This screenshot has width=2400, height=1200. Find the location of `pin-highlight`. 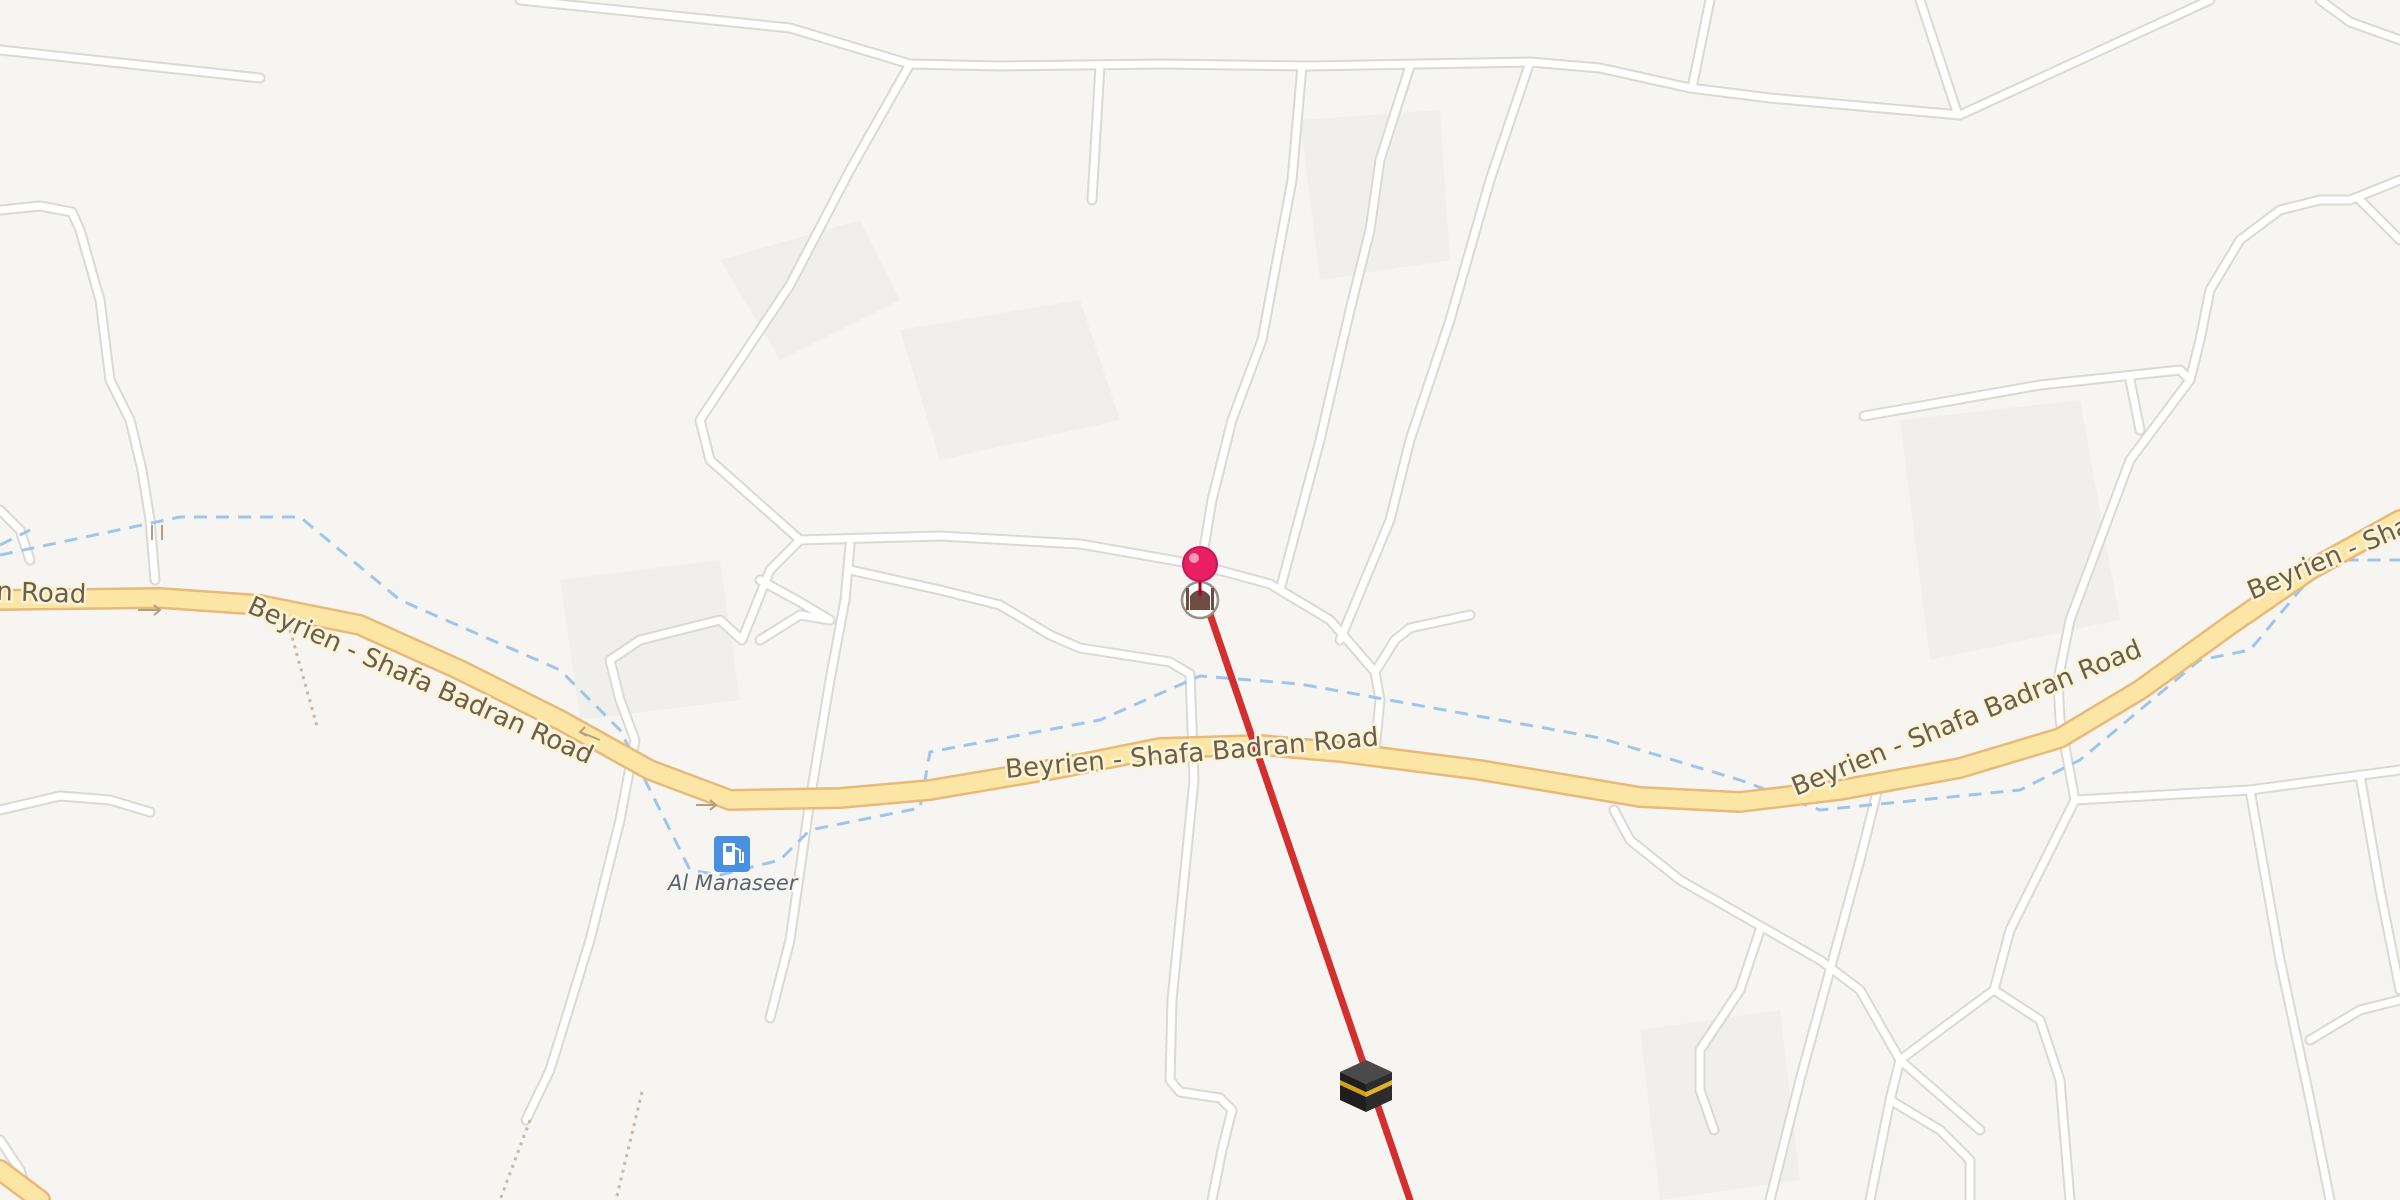

pin-highlight is located at coordinates (1194, 558).